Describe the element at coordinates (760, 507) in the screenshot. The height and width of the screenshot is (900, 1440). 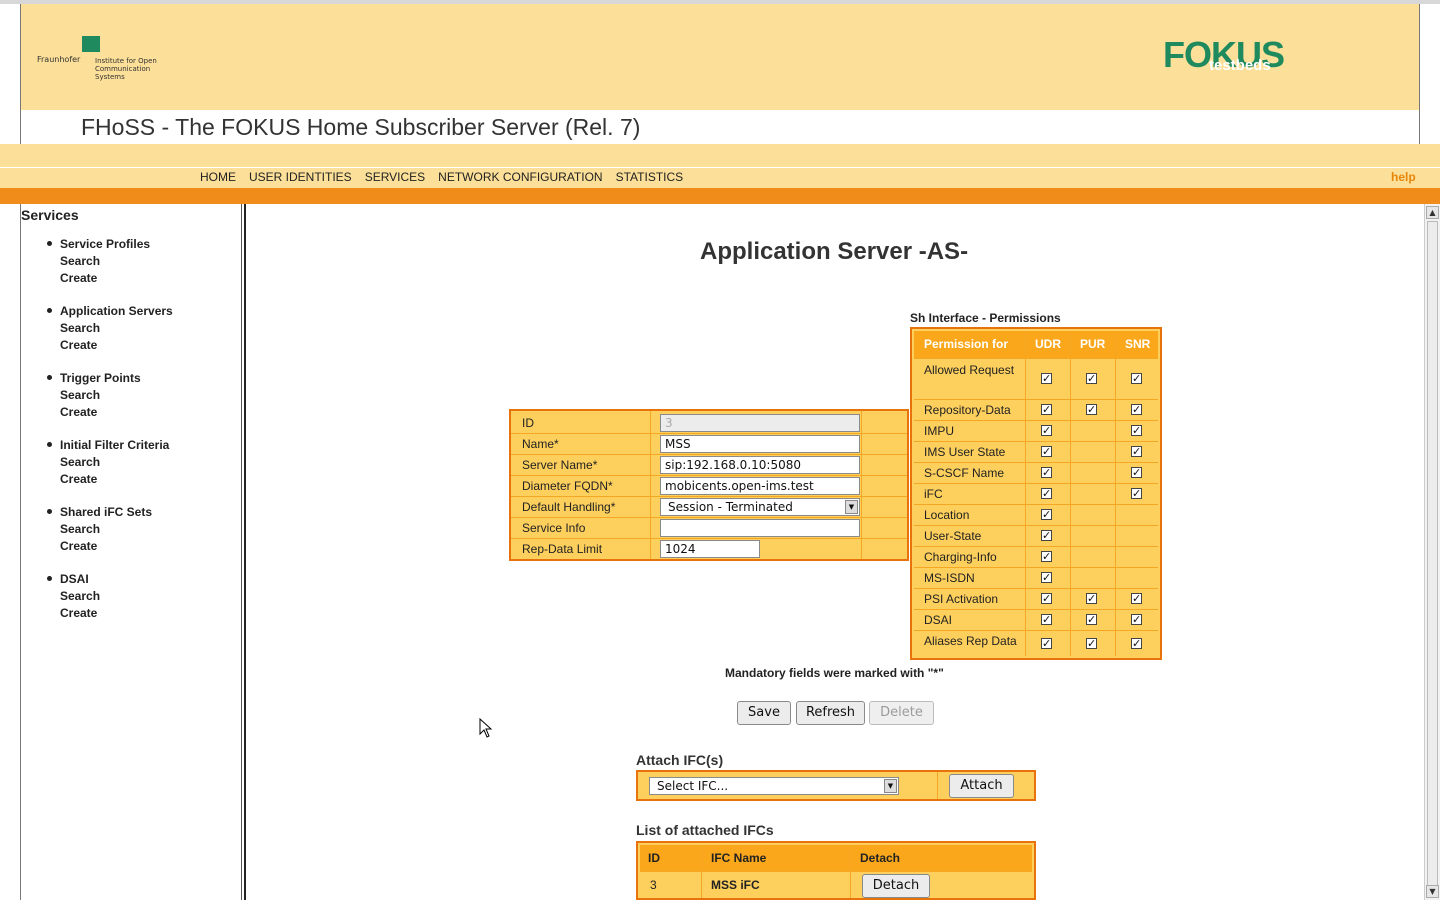
I see `default-handling-select: Session - Terminated ▼` at that location.